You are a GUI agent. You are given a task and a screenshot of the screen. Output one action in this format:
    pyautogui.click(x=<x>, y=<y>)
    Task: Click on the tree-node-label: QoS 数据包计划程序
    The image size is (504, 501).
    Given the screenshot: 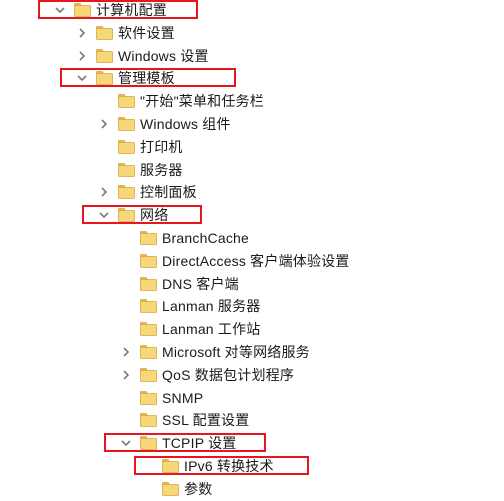 What is the action you would take?
    pyautogui.click(x=228, y=374)
    